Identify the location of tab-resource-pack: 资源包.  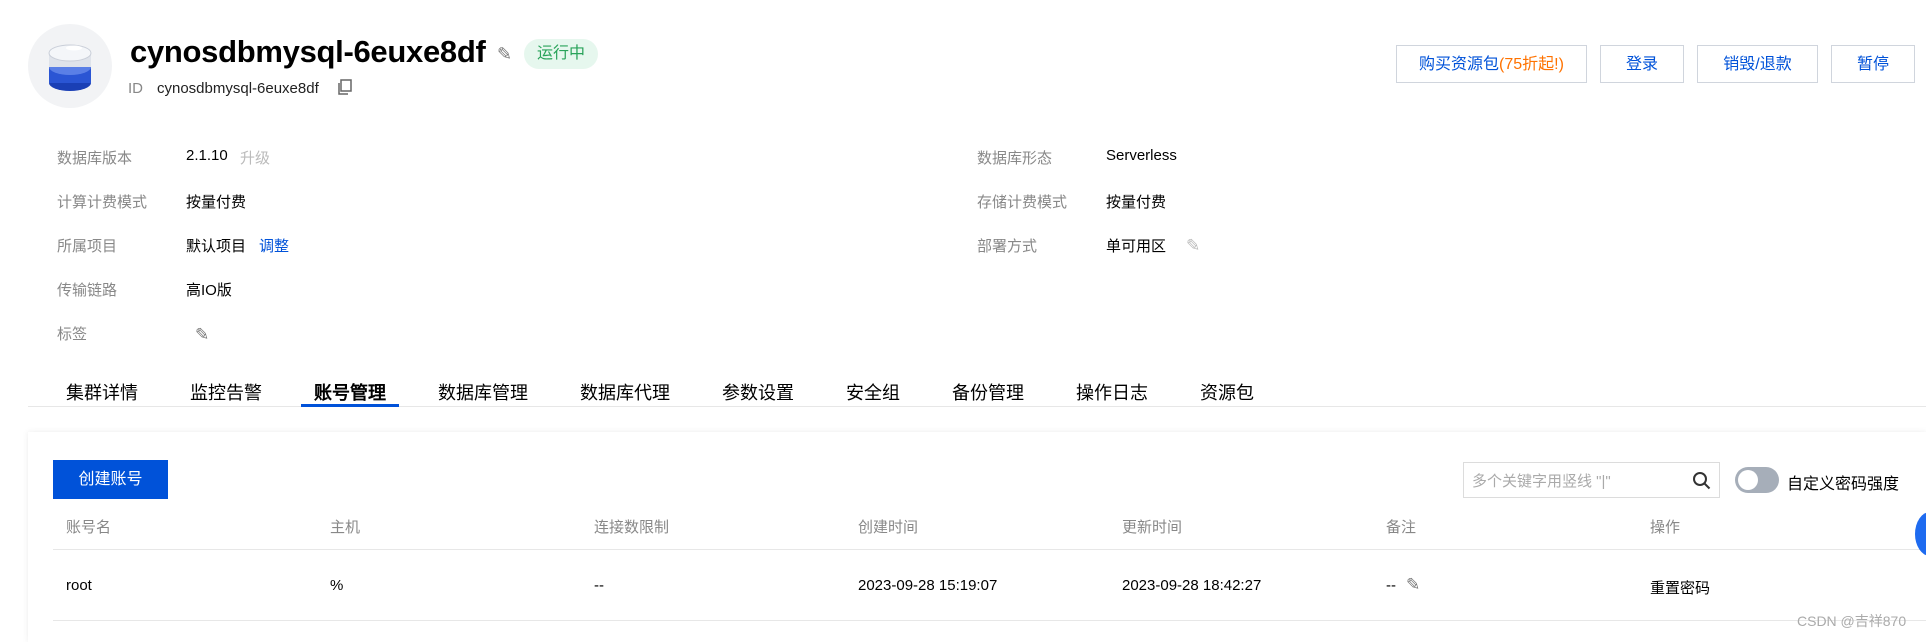
(1227, 392).